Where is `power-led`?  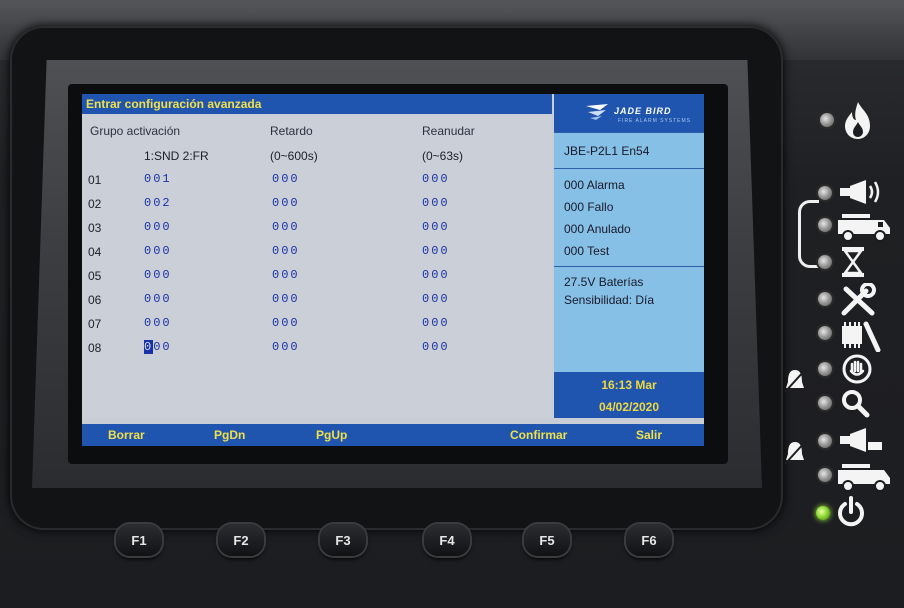 power-led is located at coordinates (823, 513).